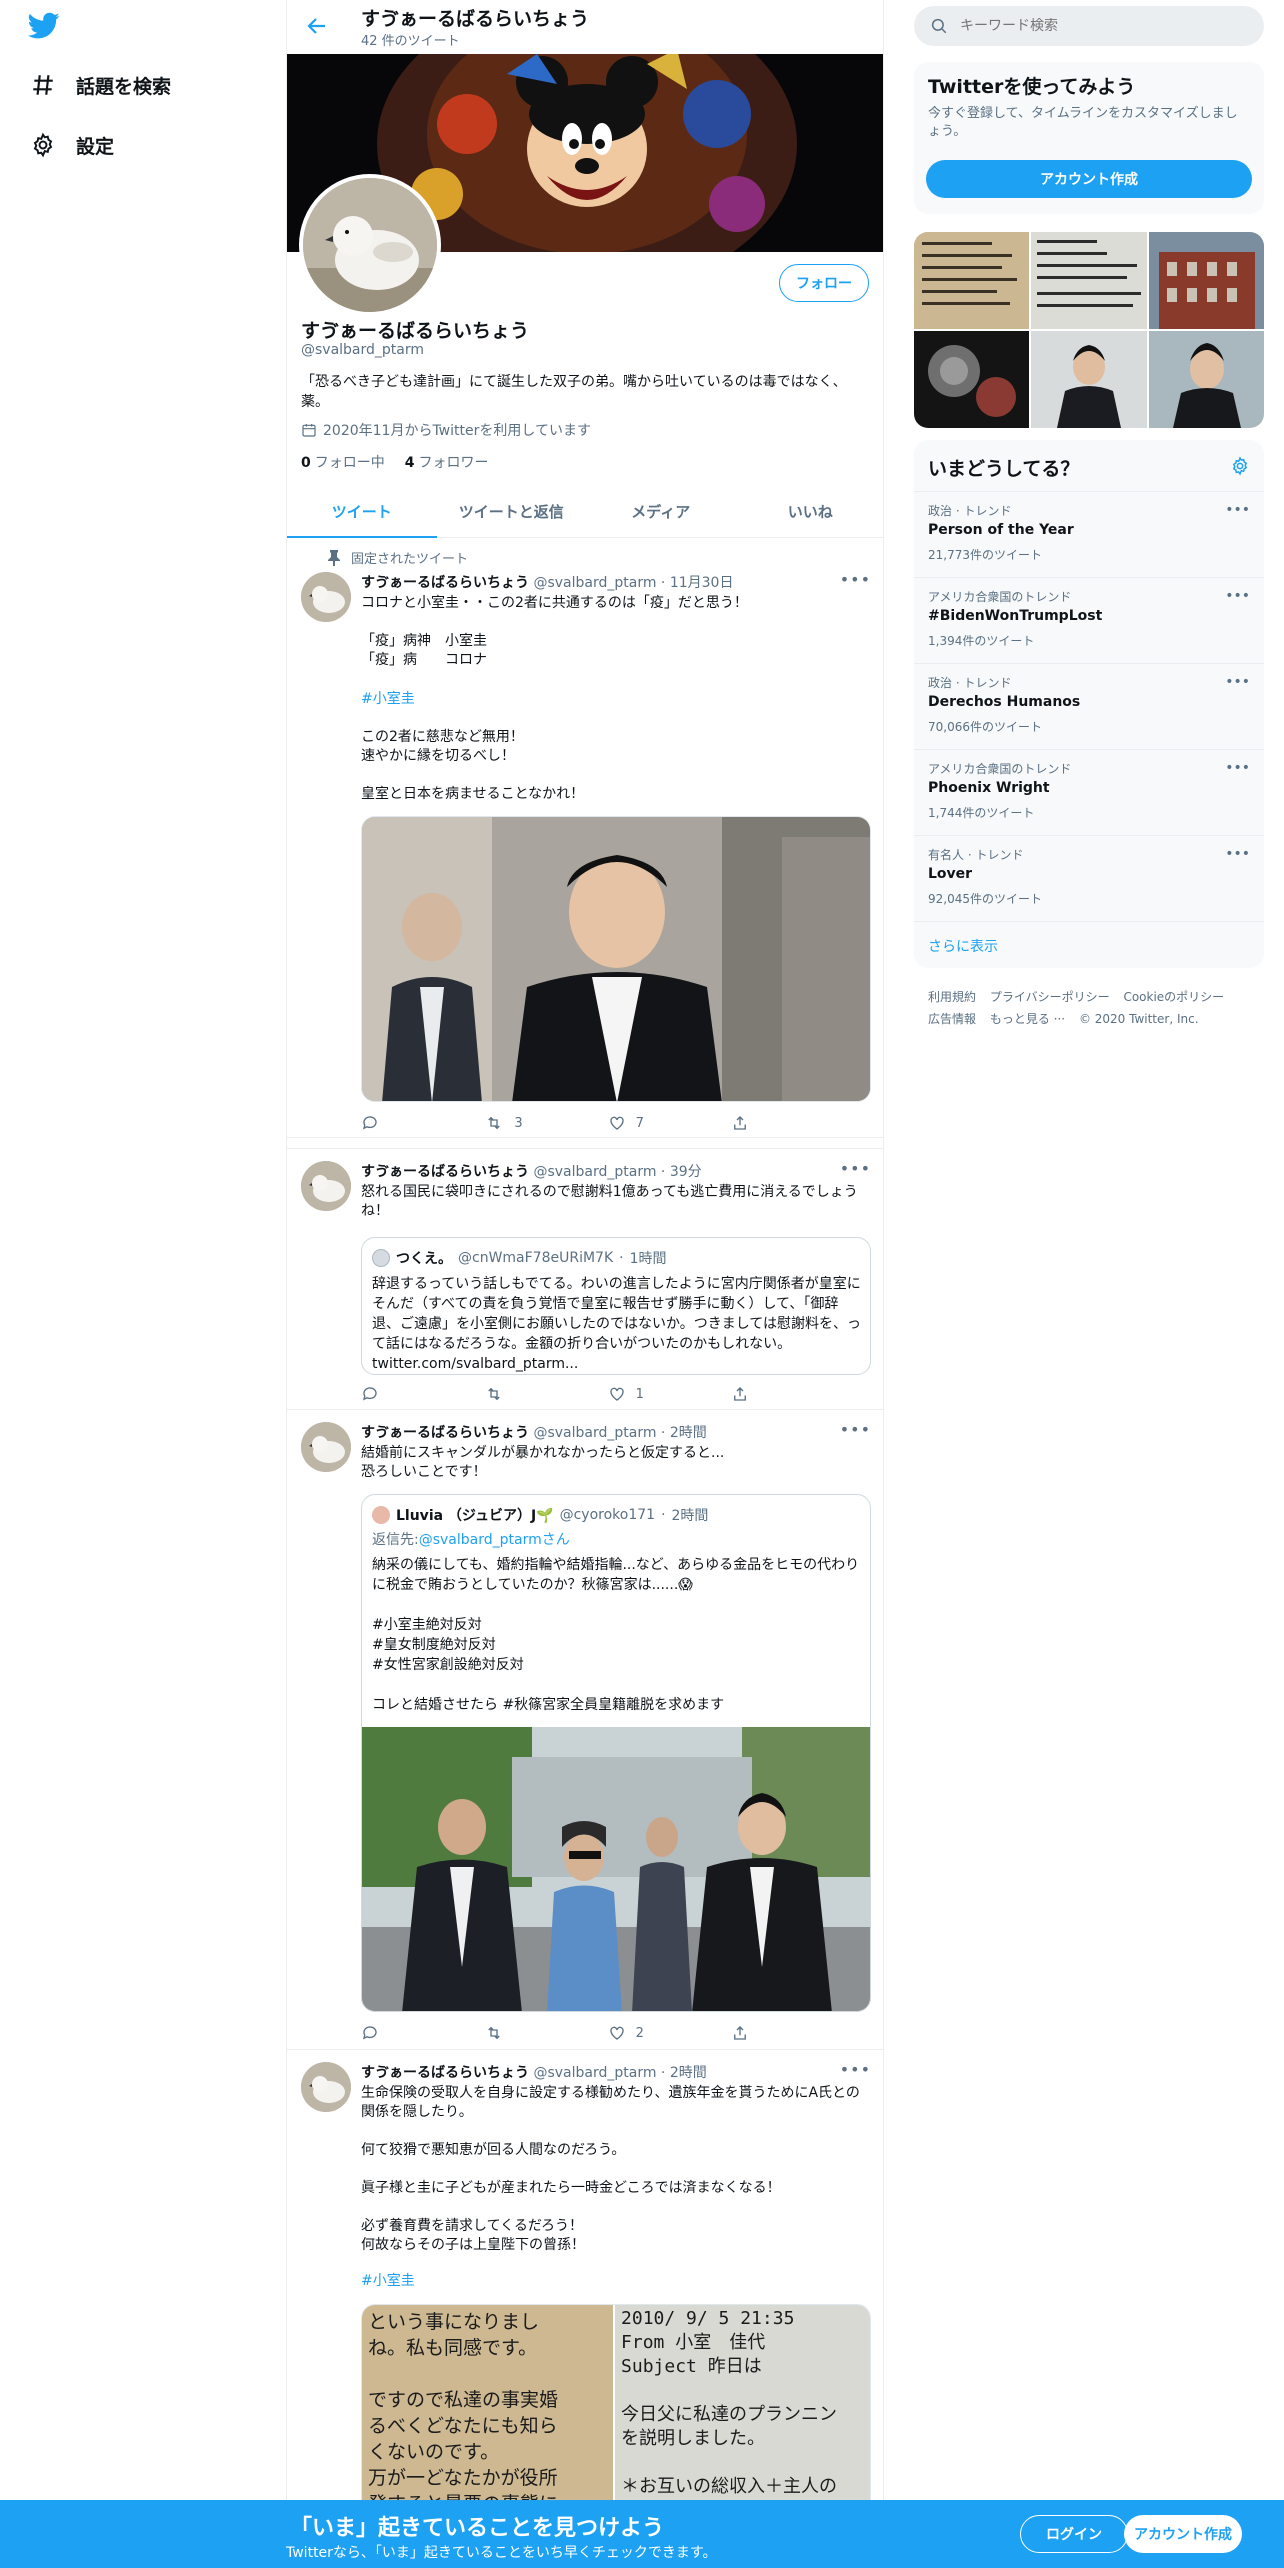 The width and height of the screenshot is (1284, 2568). Describe the element at coordinates (824, 283) in the screenshot. I see `follow-button: フォロー` at that location.